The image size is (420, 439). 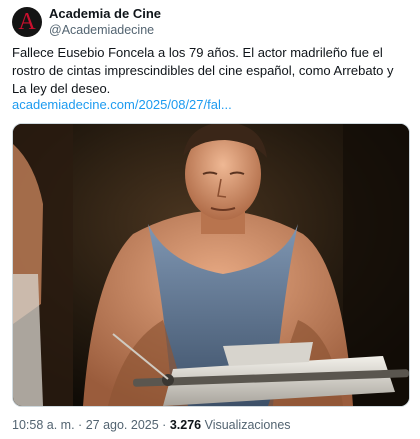 I want to click on tweet-header: A Academia de Cine @Academiadecine, so click(x=86, y=22).